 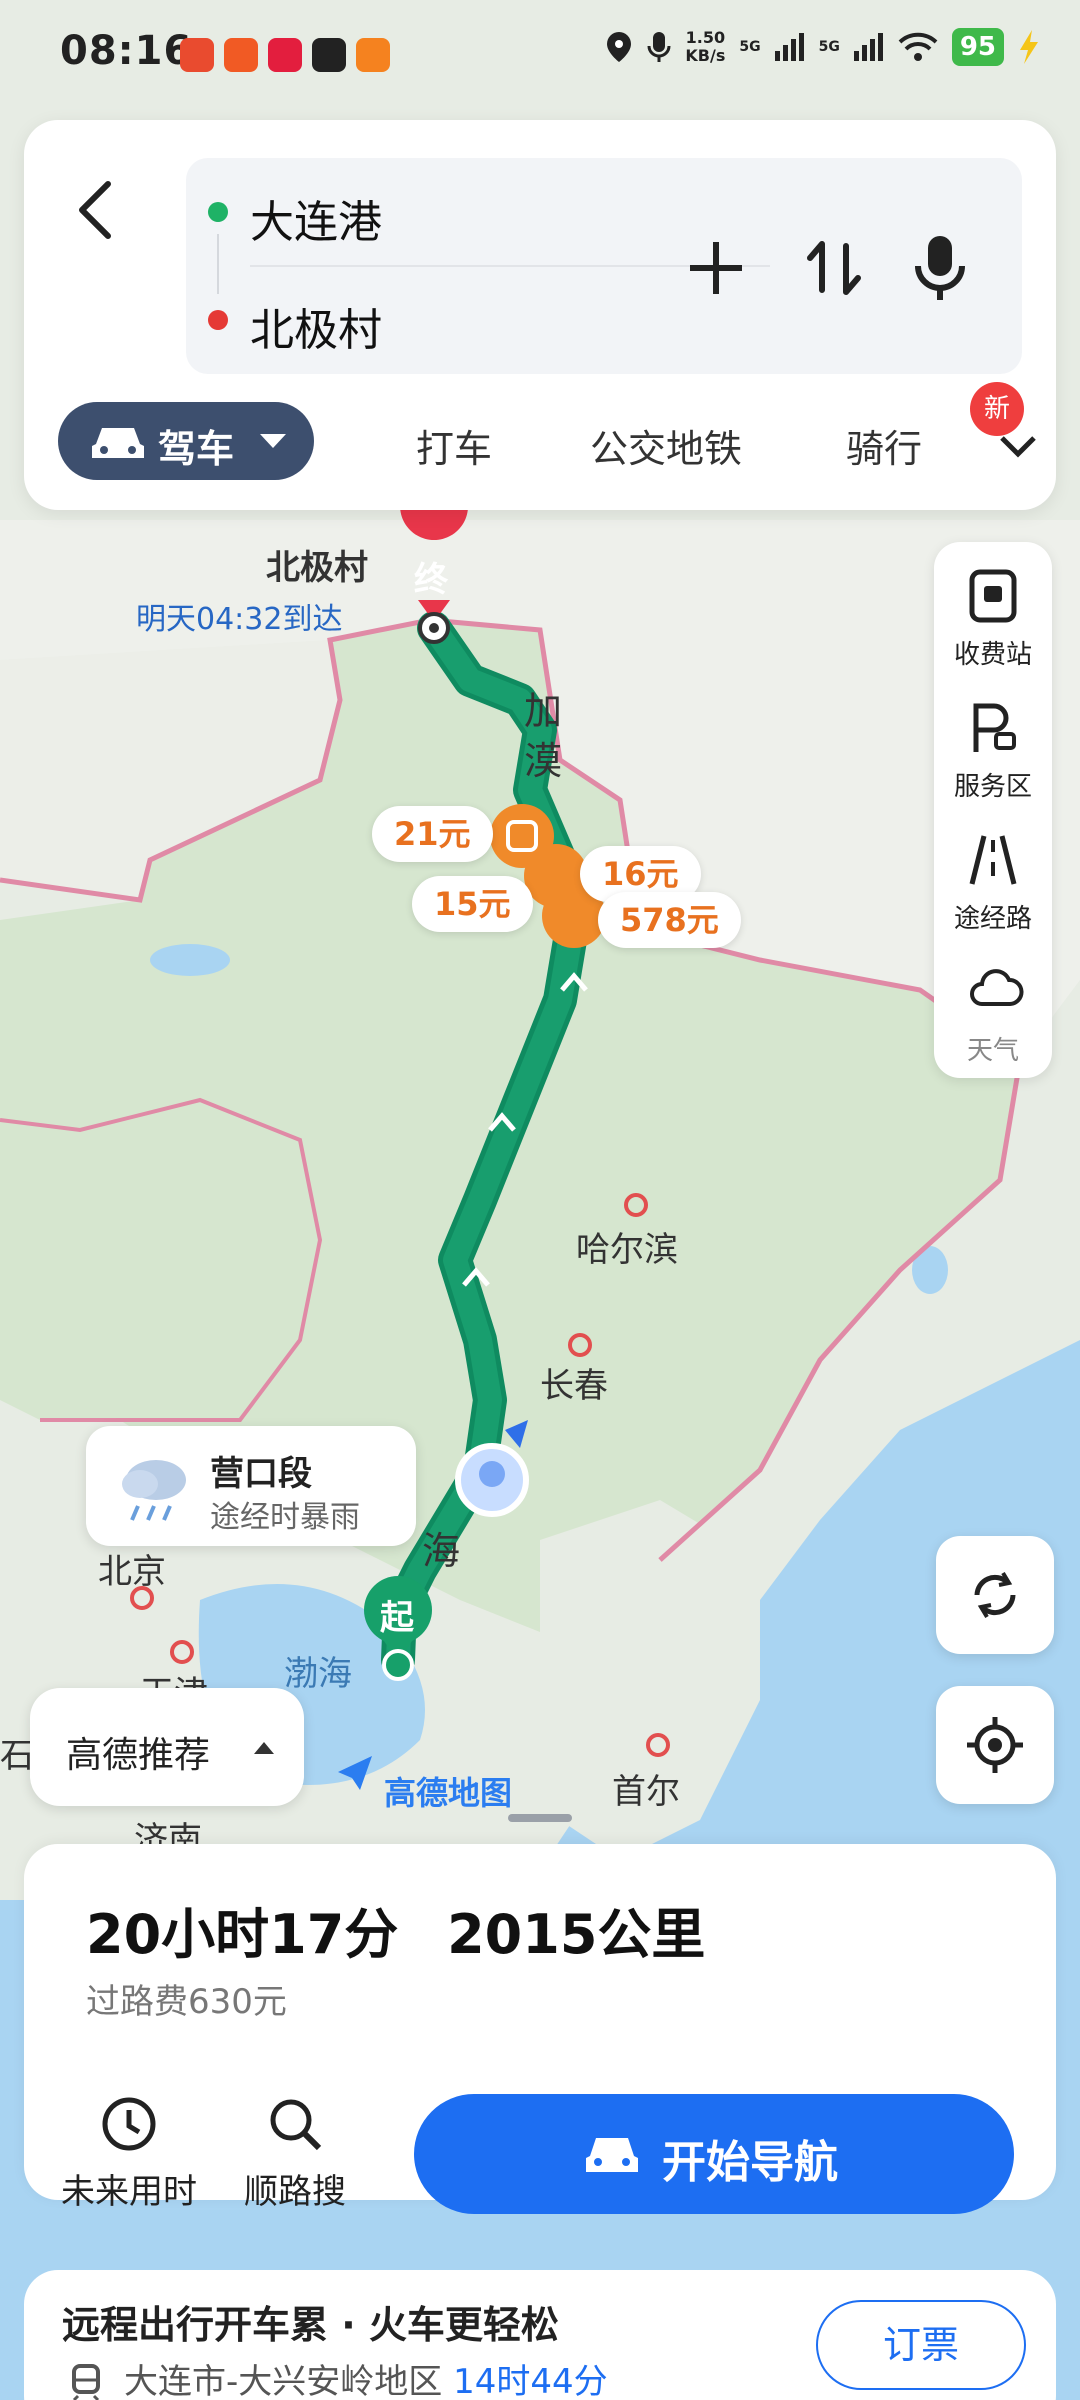 What do you see at coordinates (242, 1934) in the screenshot?
I see `duration-value: 20小时17分` at bounding box center [242, 1934].